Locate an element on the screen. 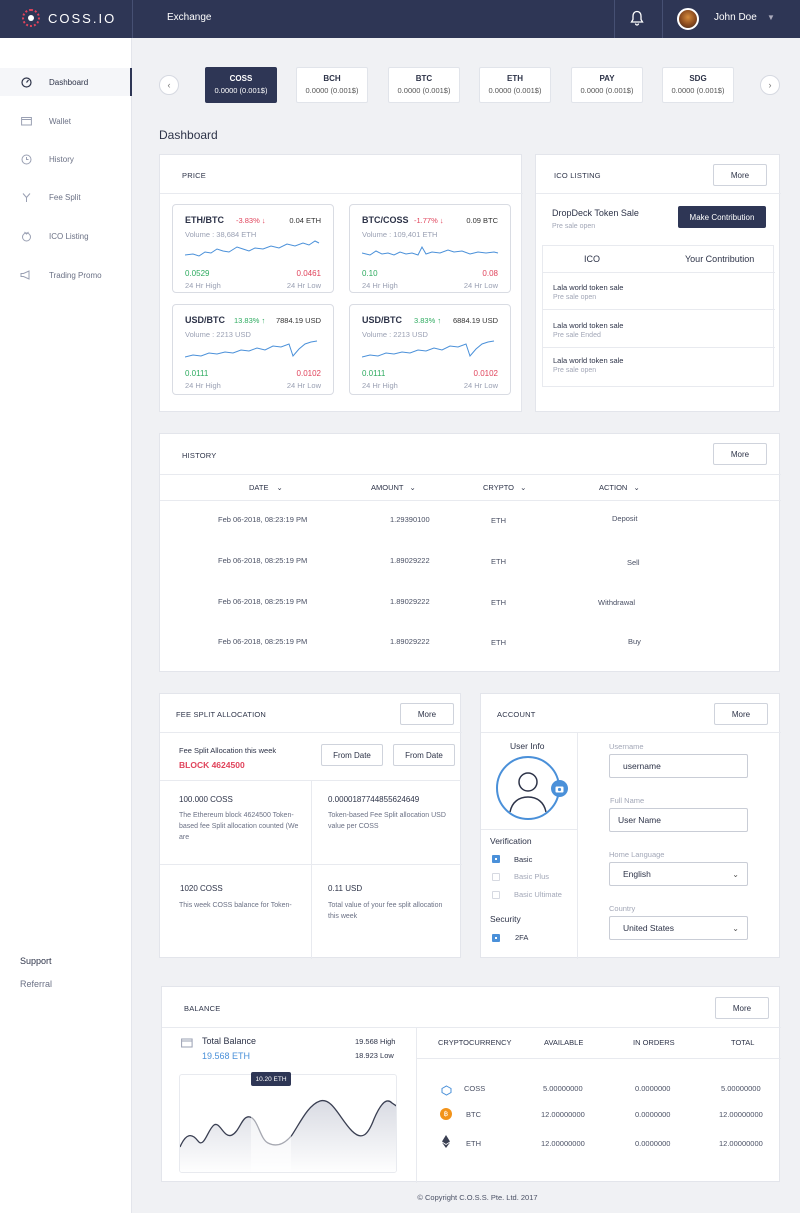 The image size is (800, 1213). sidebar-item-label: Wallet is located at coordinates (60, 121).